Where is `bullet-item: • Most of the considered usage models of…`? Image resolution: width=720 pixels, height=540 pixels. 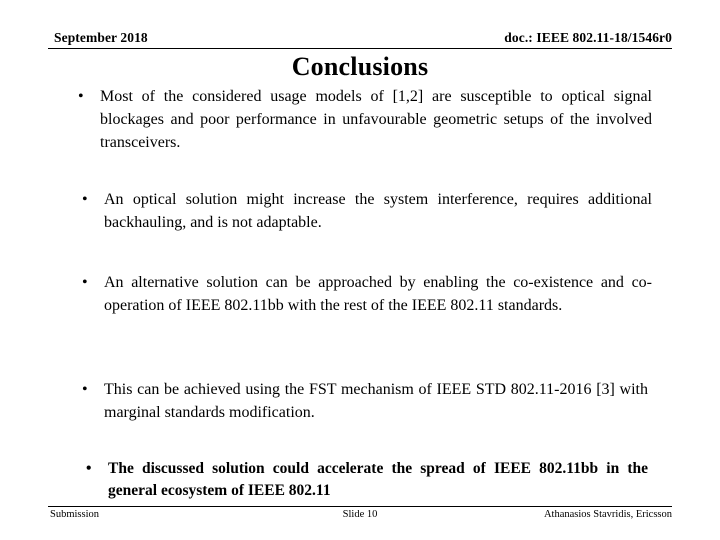
bullet-item: • Most of the considered usage models of… is located at coordinates (365, 119).